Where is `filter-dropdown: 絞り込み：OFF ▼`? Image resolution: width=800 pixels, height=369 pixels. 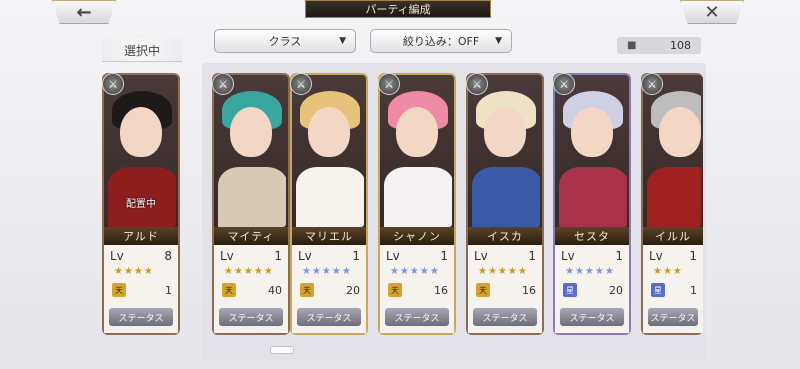 filter-dropdown: 絞り込み：OFF ▼ is located at coordinates (441, 41).